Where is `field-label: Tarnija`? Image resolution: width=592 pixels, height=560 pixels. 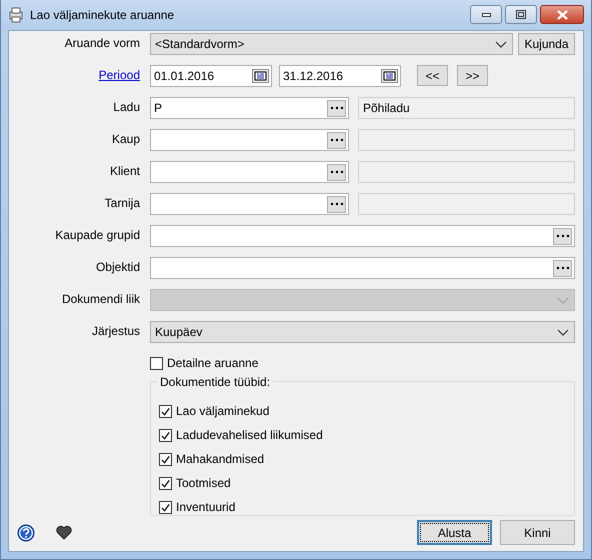 field-label: Tarnija is located at coordinates (122, 202).